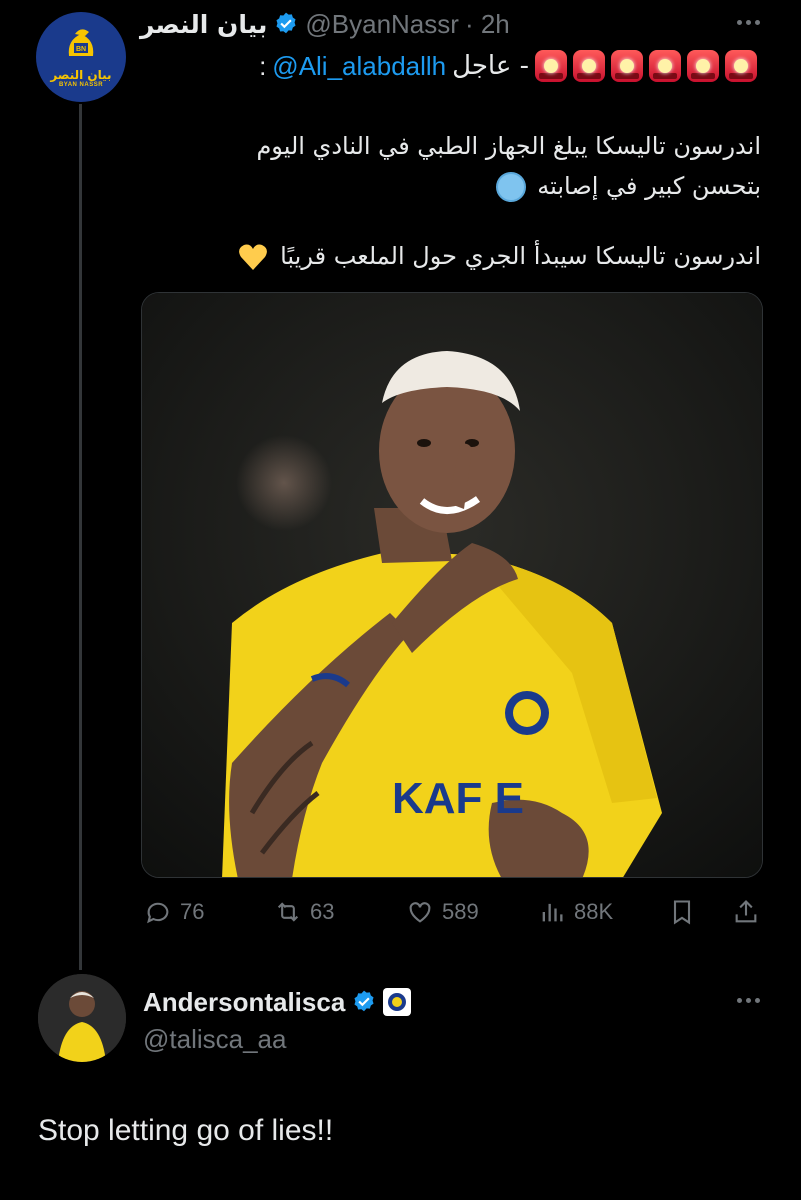  I want to click on like-icon, so click(420, 912).